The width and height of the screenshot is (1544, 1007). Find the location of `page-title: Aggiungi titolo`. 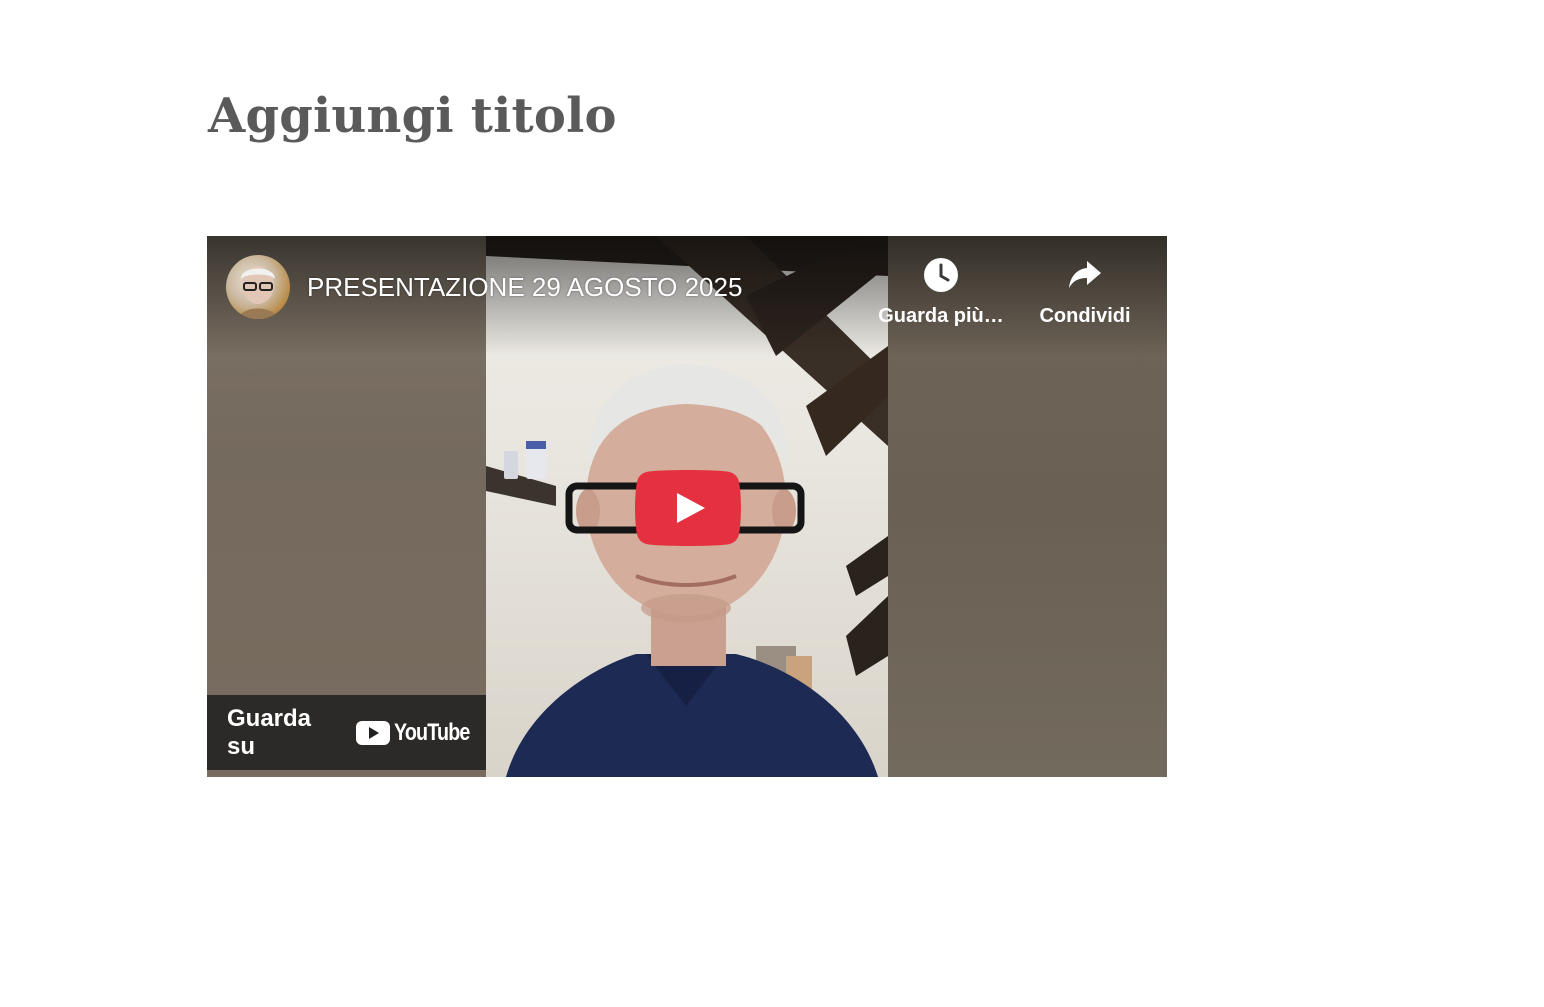

page-title: Aggiungi titolo is located at coordinates (412, 116).